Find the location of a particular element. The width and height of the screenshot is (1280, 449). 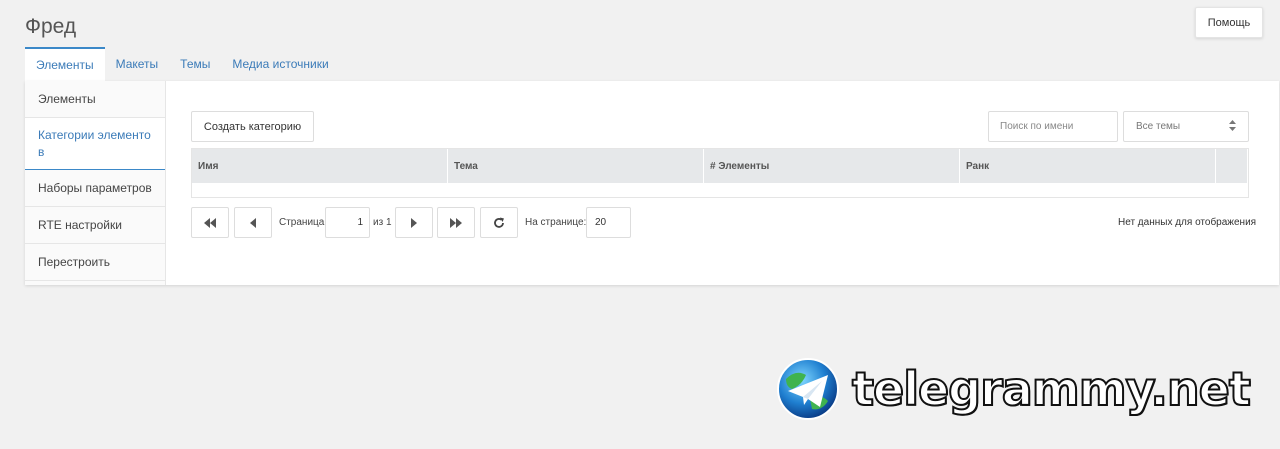

grid-header: Имя Тема # Элементы Ранк is located at coordinates (720, 166).